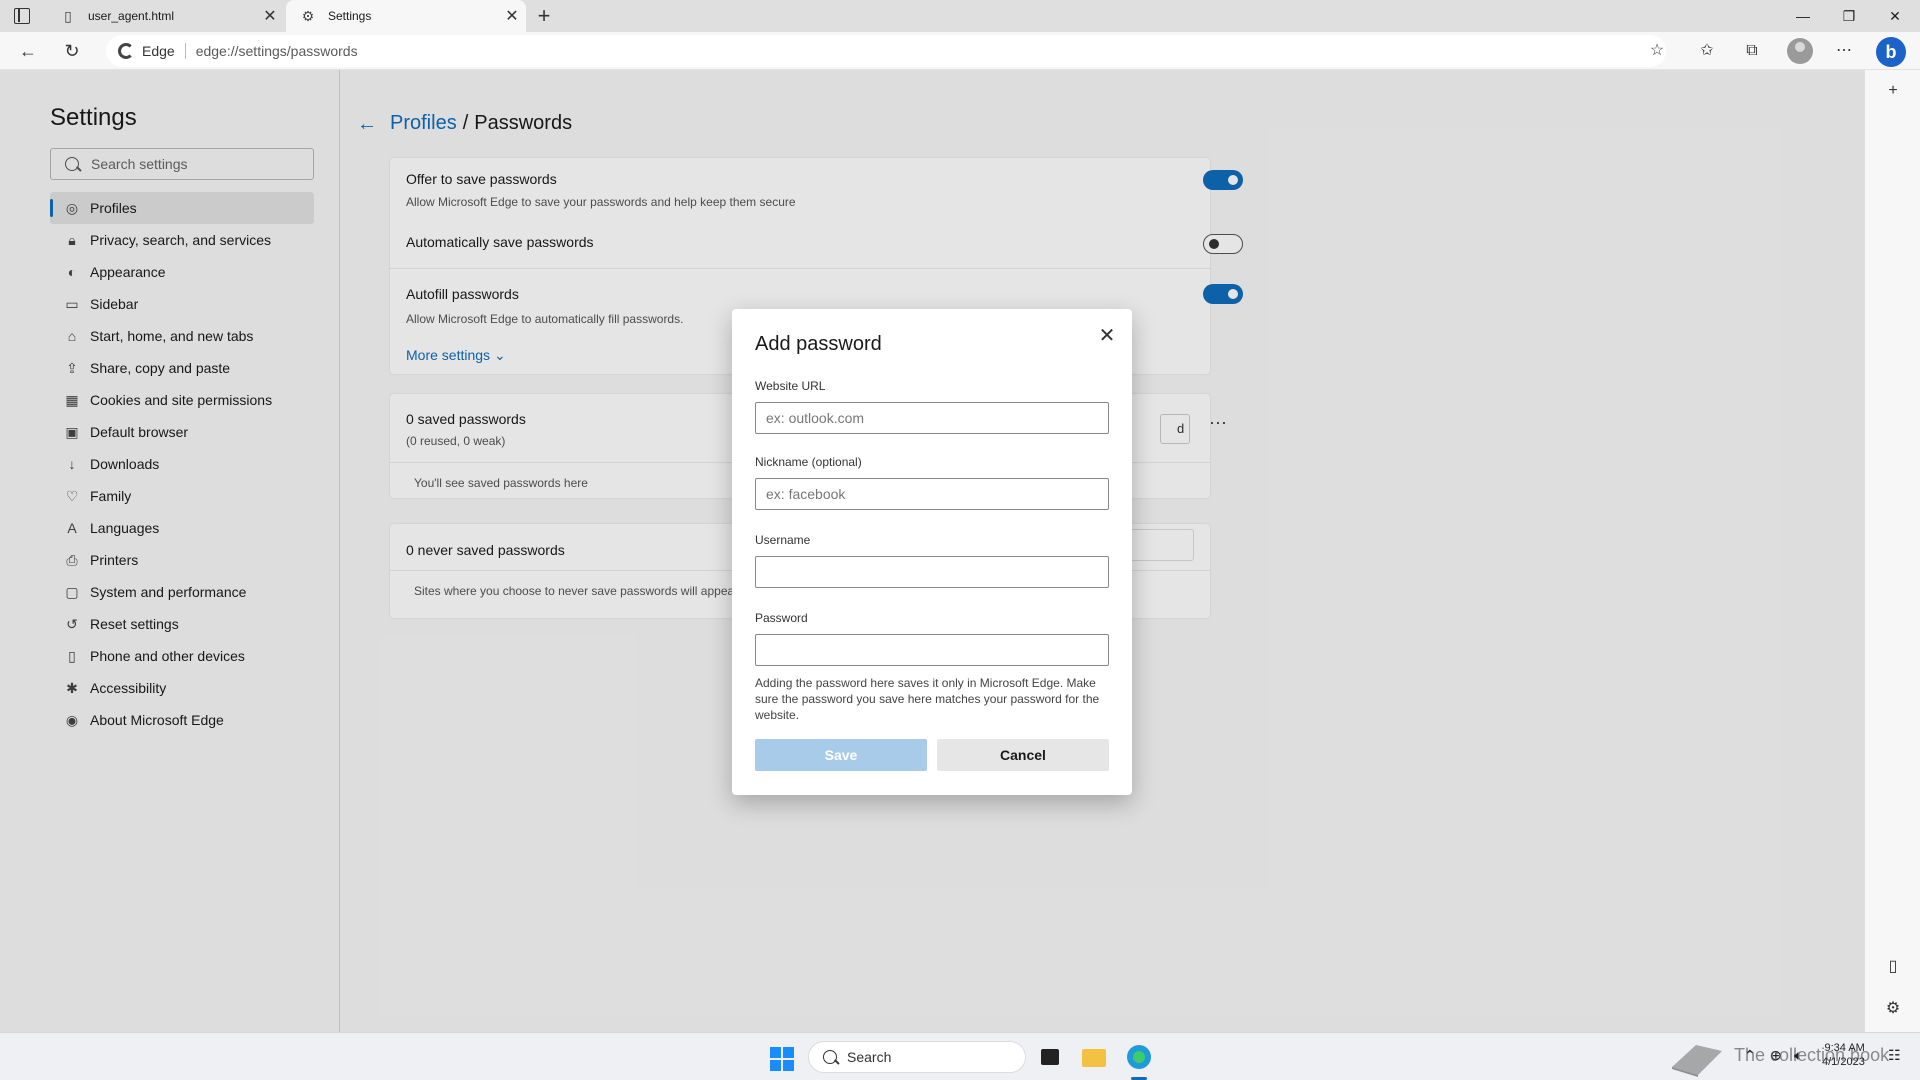  Describe the element at coordinates (72, 51) in the screenshot. I see `refresh-button: ↻` at that location.